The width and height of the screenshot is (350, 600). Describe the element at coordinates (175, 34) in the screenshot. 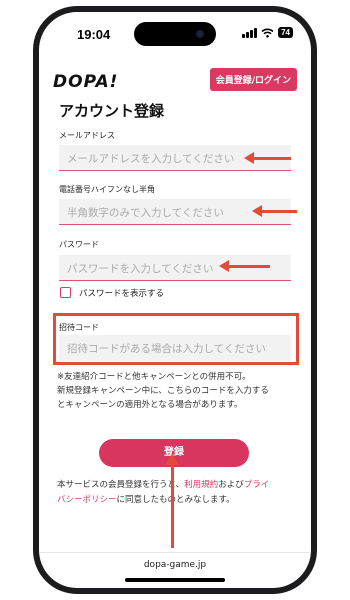

I see `dynamic-island` at that location.